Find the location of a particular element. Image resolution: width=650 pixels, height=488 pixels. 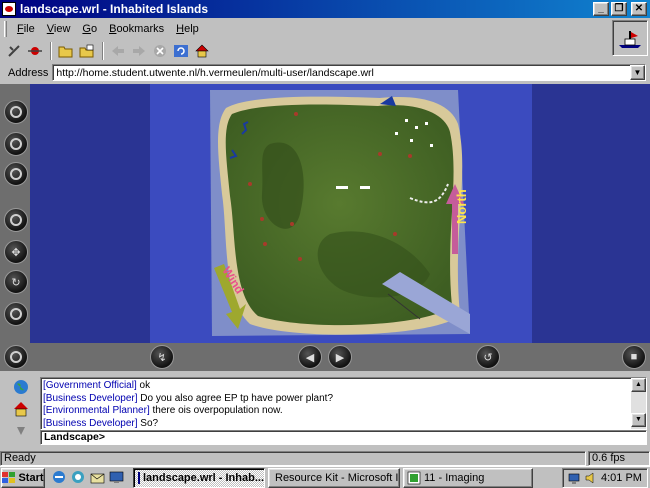

scroll-up-button: ▲ is located at coordinates (638, 385).